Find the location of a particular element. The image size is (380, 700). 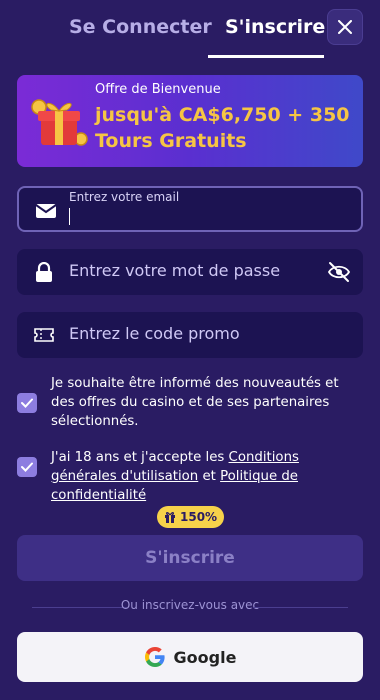

ticket-icon is located at coordinates (44, 335).